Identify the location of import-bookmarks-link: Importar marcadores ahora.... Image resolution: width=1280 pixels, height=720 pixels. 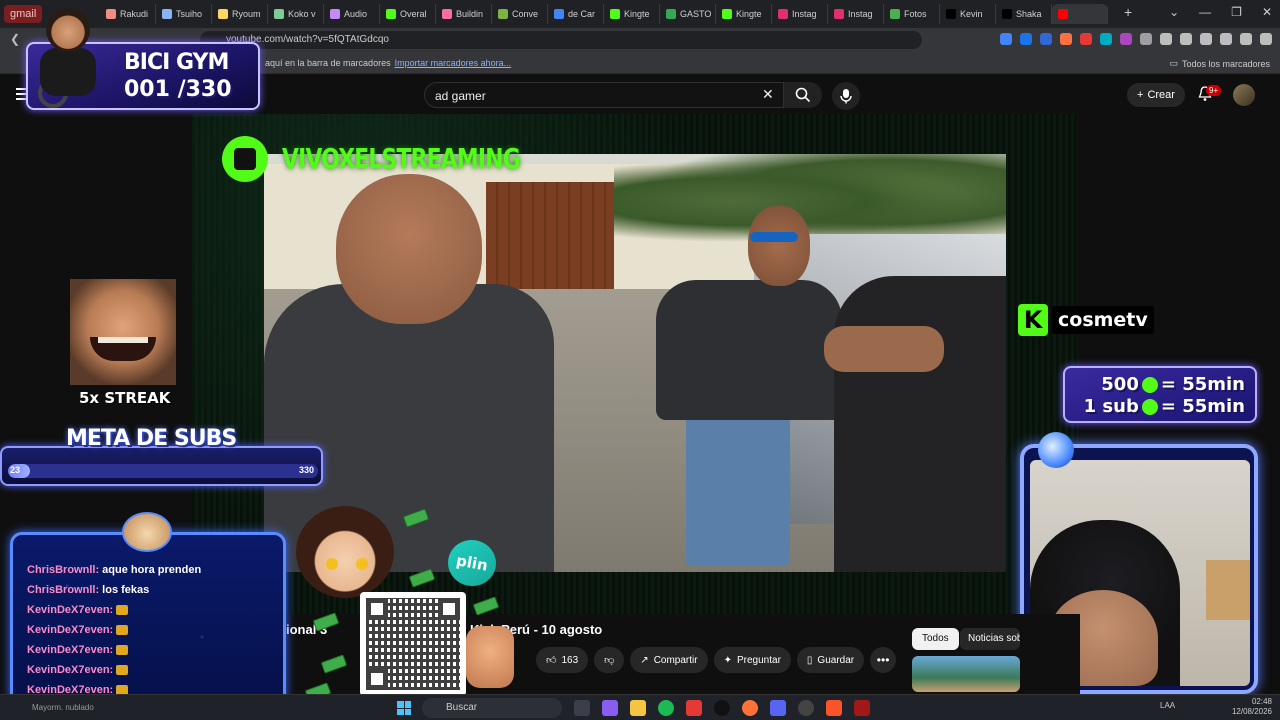
(453, 63).